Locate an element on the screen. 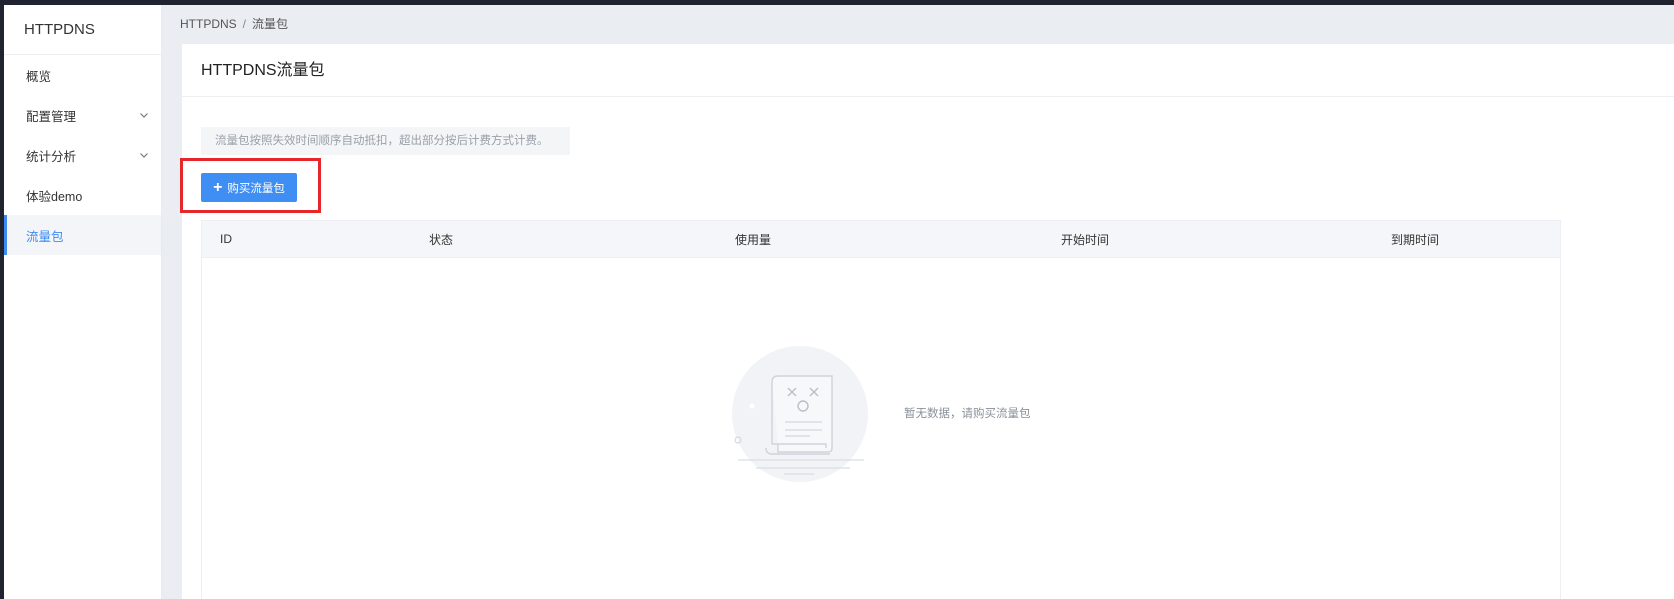  breadcrumb: HTTPDNS / 流量包 is located at coordinates (918, 24).